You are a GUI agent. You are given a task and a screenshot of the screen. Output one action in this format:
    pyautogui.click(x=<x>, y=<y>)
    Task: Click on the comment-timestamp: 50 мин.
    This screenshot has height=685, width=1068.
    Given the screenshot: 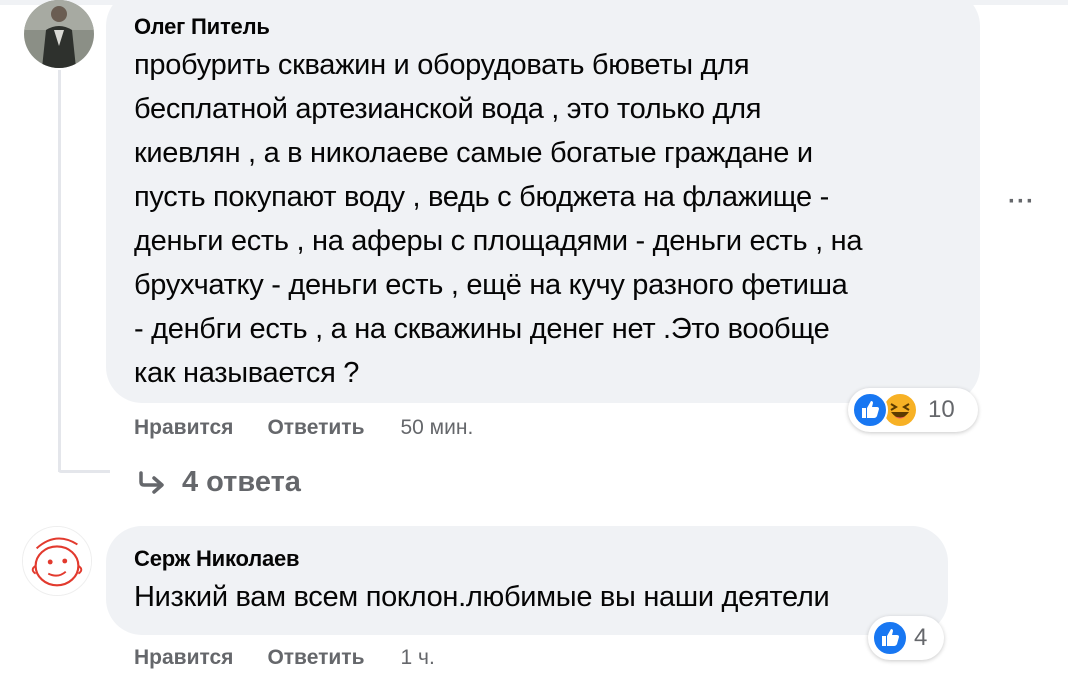 What is the action you would take?
    pyautogui.click(x=436, y=428)
    